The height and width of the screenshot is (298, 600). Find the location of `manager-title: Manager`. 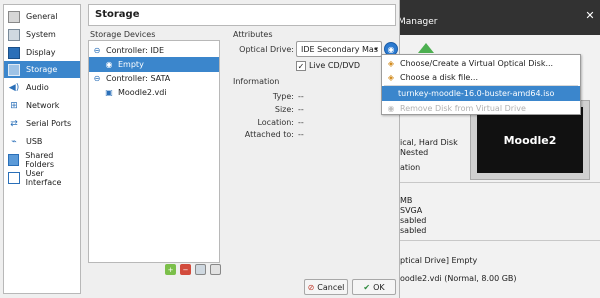

manager-title: Manager is located at coordinates (418, 22).